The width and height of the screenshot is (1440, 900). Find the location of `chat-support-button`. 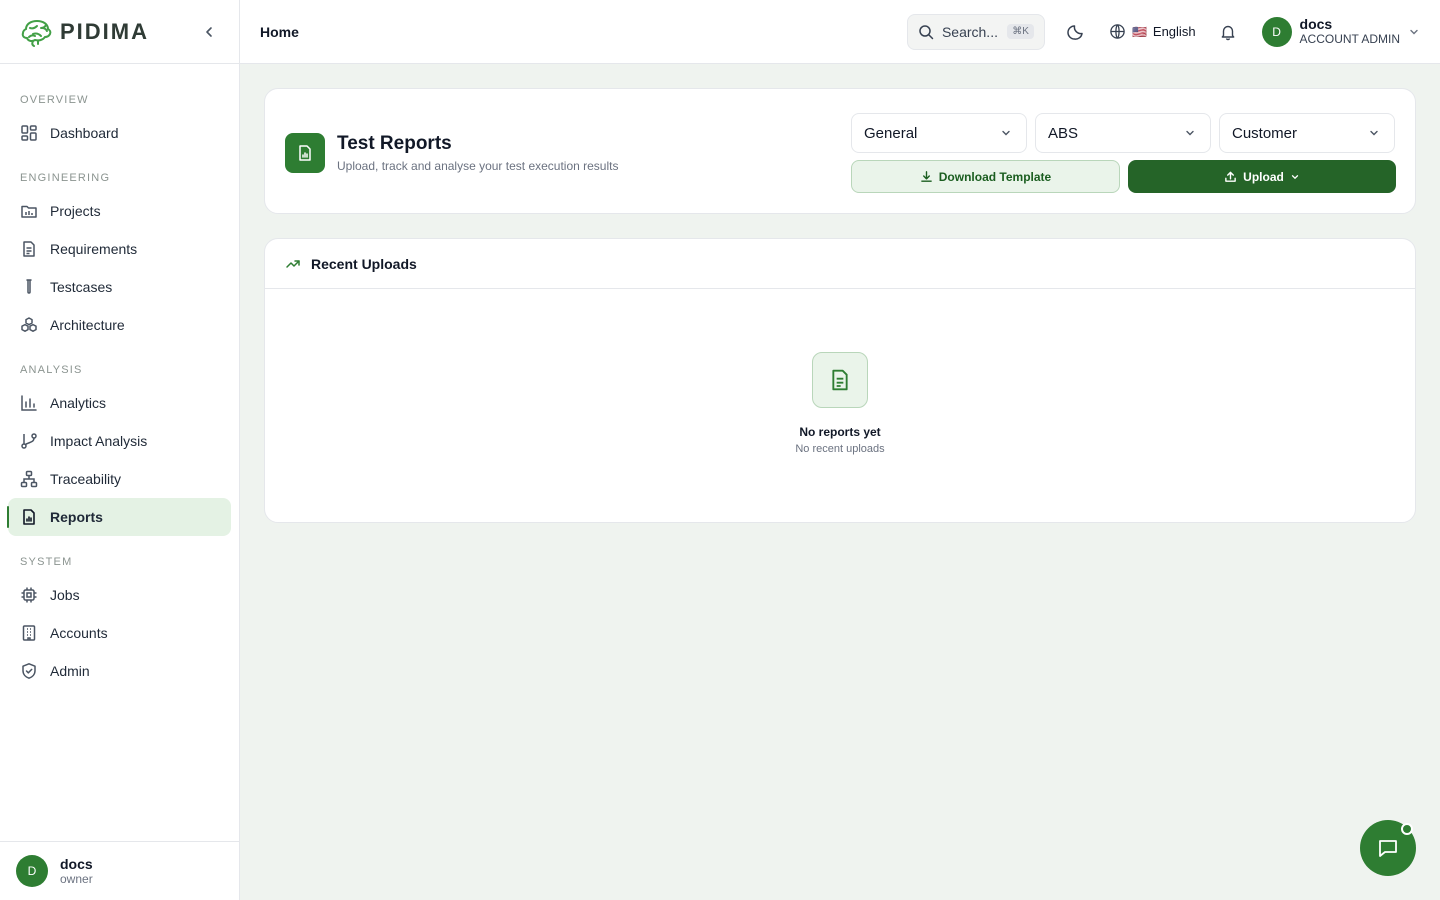

chat-support-button is located at coordinates (1388, 848).